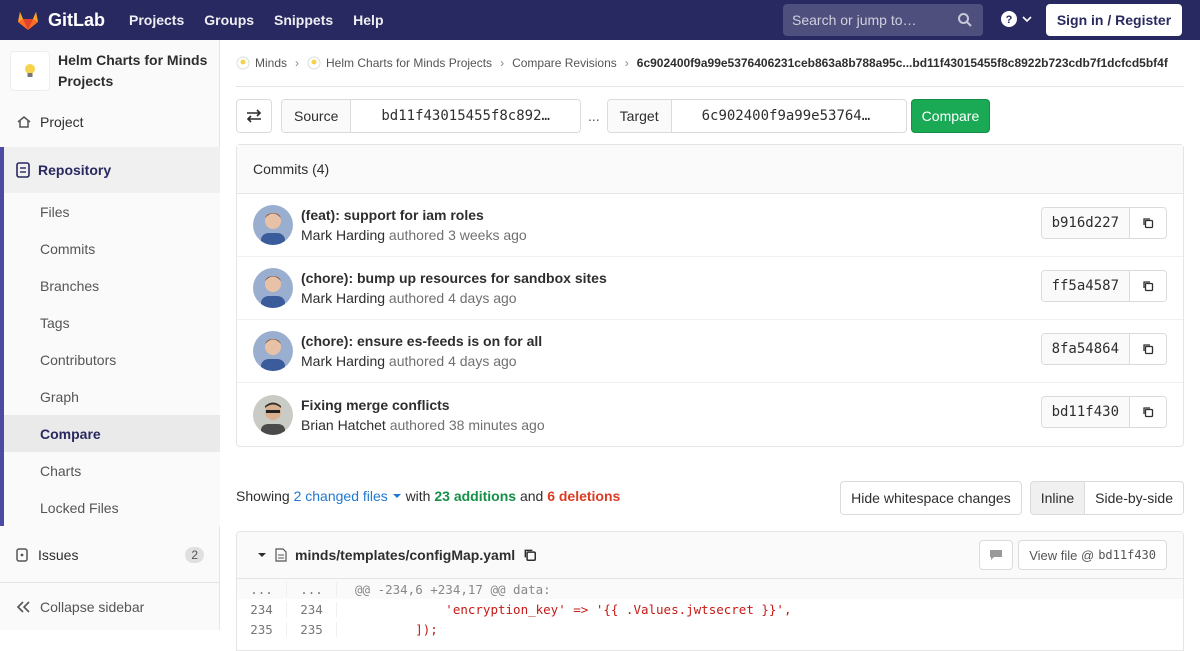  Describe the element at coordinates (1085, 286) in the screenshot. I see `commit-sha: ff5a4587` at that location.